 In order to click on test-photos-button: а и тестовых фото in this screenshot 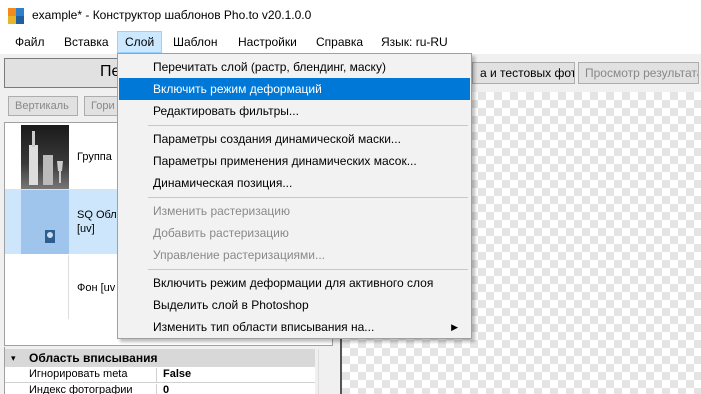, I will do `click(523, 73)`.